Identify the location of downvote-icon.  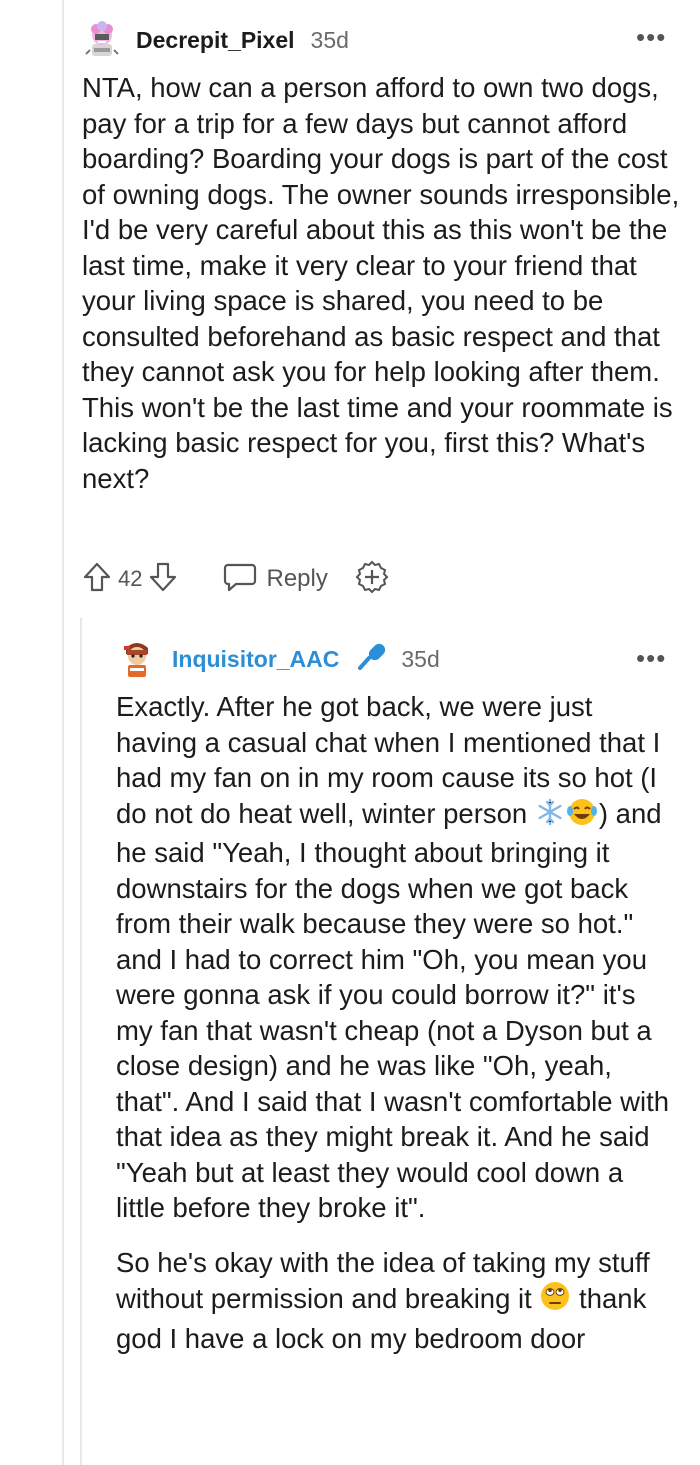
(163, 579).